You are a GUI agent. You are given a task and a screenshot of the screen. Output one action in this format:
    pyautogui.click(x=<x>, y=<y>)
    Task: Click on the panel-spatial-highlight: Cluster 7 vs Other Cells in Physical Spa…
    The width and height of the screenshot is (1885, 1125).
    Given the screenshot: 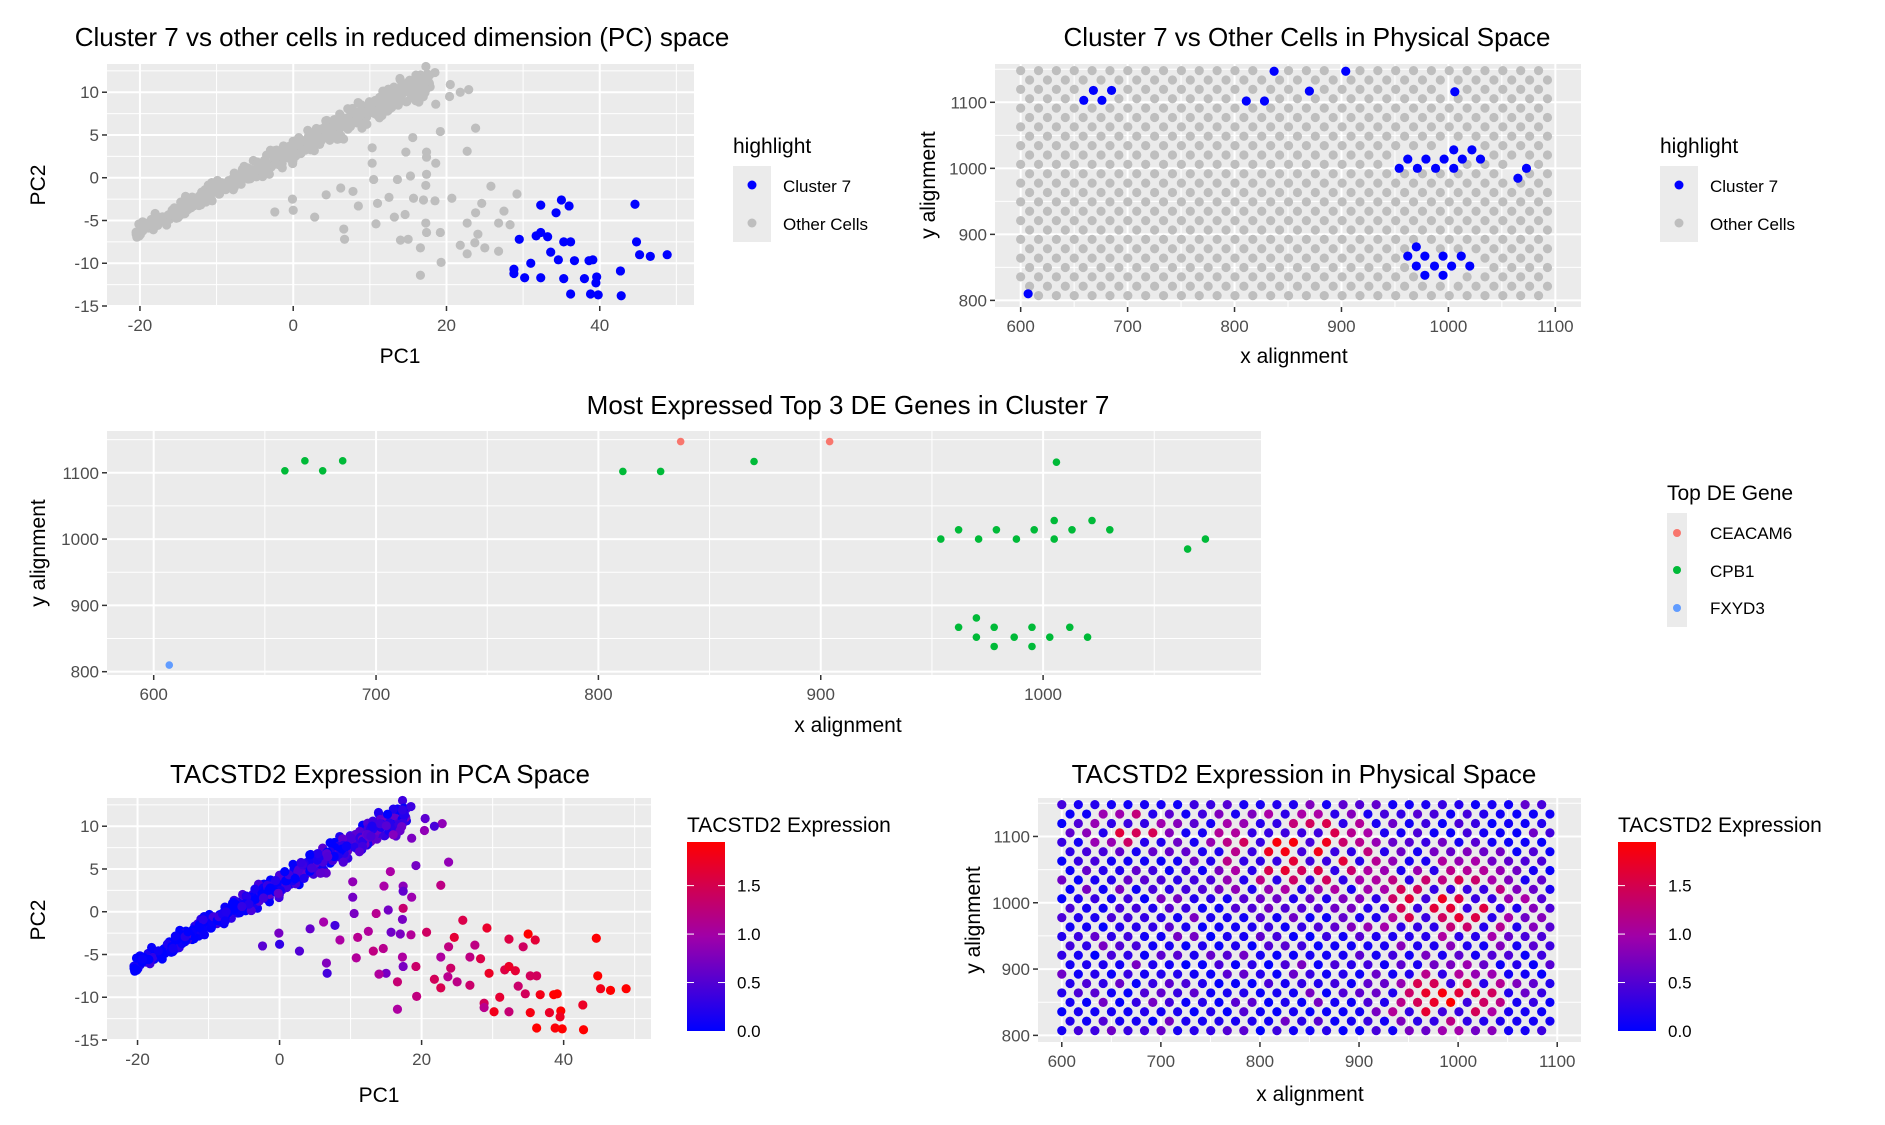 What is the action you would take?
    pyautogui.click(x=1356, y=195)
    